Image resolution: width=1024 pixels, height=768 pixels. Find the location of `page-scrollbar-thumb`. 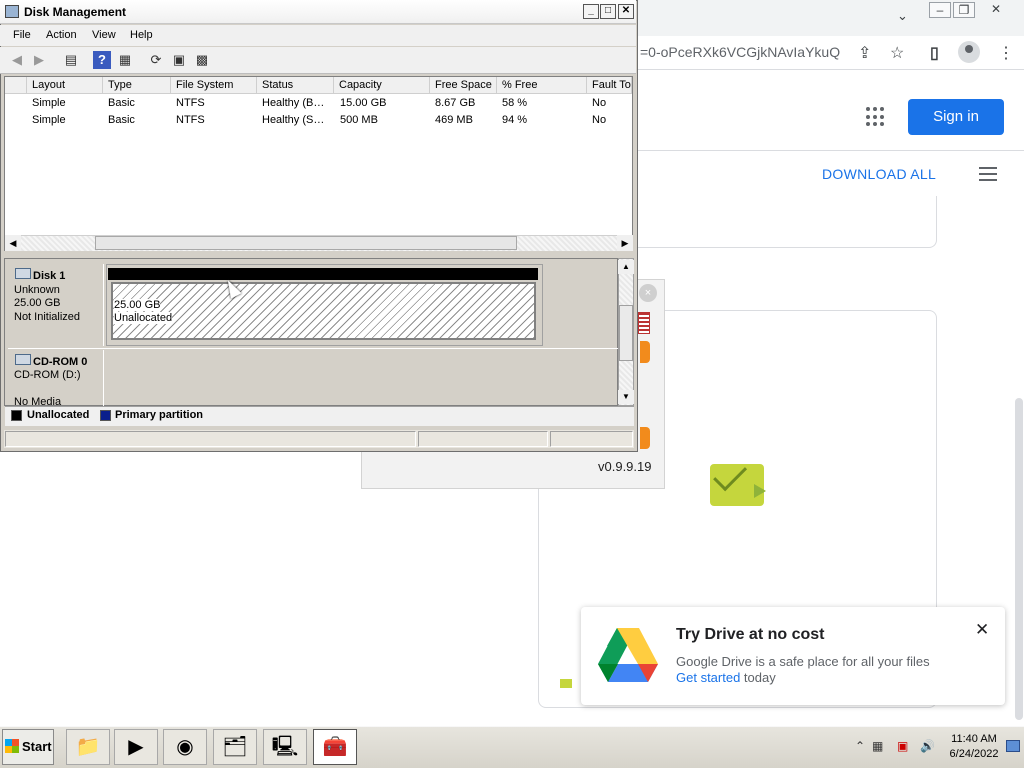

page-scrollbar-thumb is located at coordinates (1019, 559).